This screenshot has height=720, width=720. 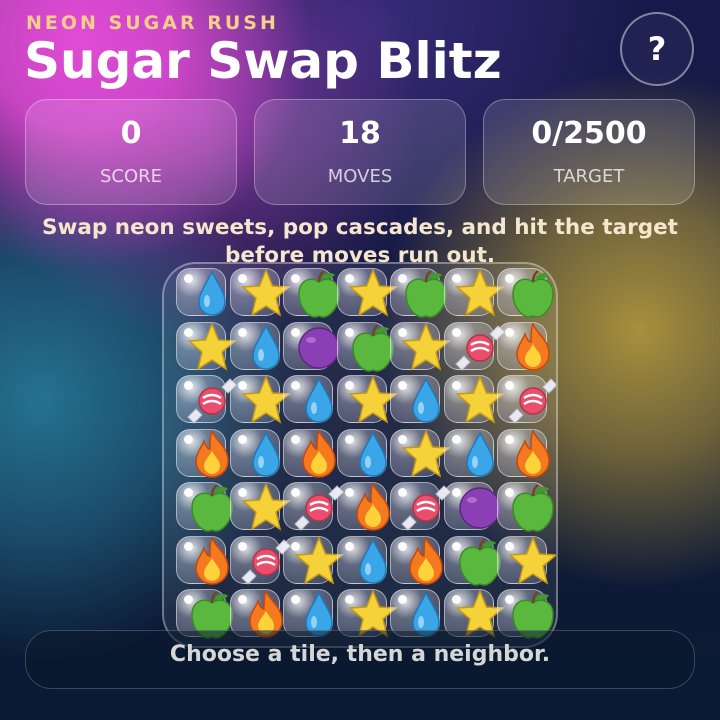 I want to click on tile-r1-c5, so click(x=415, y=292).